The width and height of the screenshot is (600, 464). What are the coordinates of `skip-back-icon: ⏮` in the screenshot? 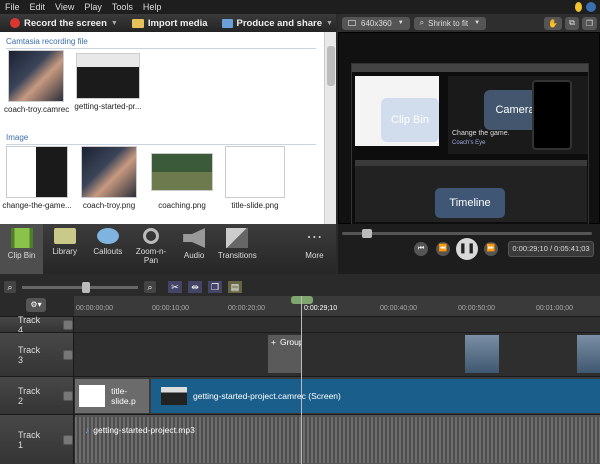 It's located at (421, 249).